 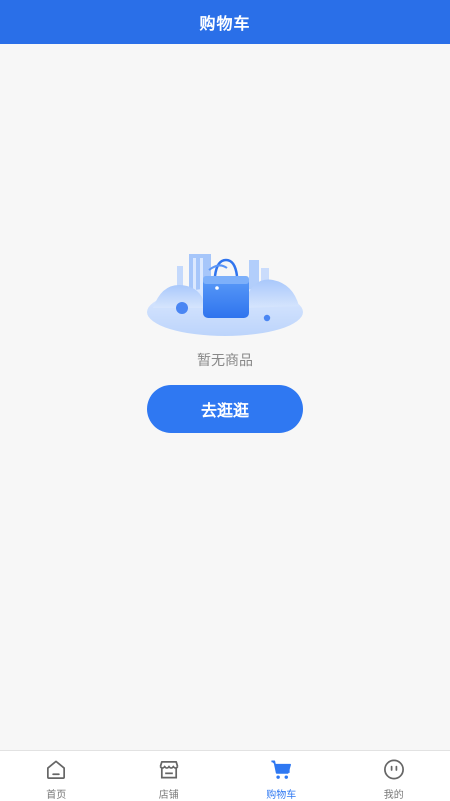 What do you see at coordinates (56, 793) in the screenshot?
I see `tab-home-label: 首页` at bounding box center [56, 793].